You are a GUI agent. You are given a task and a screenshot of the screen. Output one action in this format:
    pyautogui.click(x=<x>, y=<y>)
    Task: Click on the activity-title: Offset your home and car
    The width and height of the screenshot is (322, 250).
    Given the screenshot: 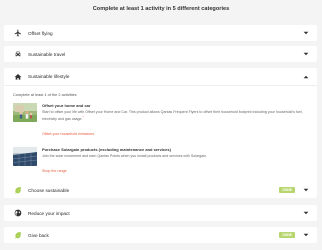 What is the action you would take?
    pyautogui.click(x=66, y=105)
    